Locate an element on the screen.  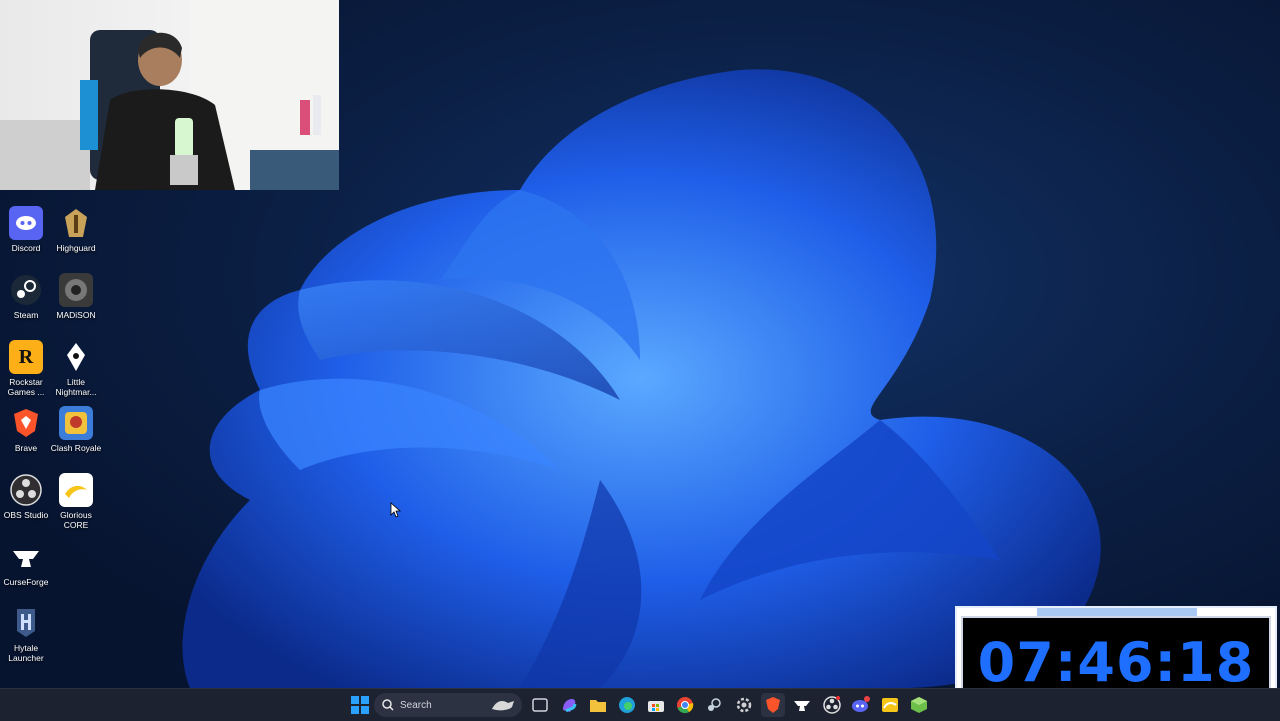
start-icon is located at coordinates (360, 705).